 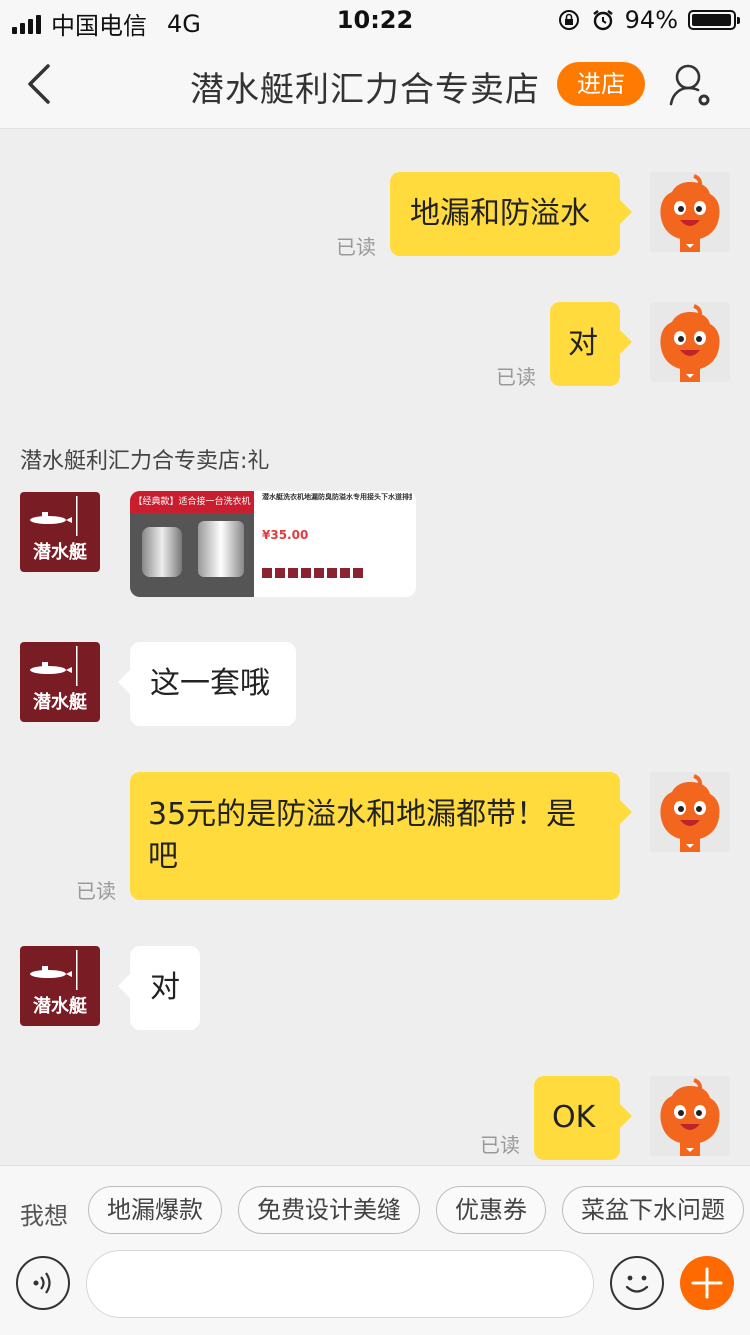 I want to click on message-bubble-me: OK, so click(x=583, y=1118).